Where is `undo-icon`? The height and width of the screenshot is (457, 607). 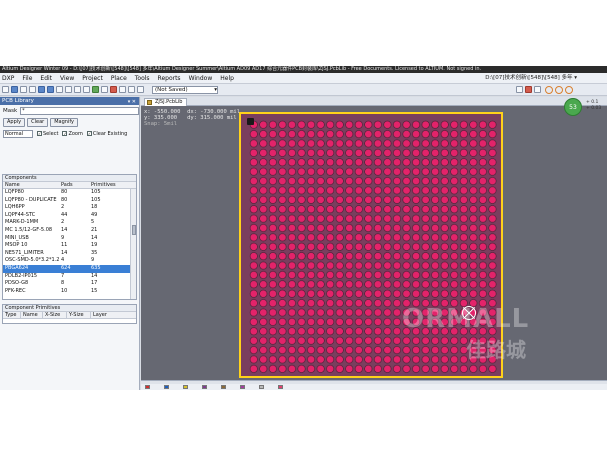 undo-icon is located at coordinates (122, 89).